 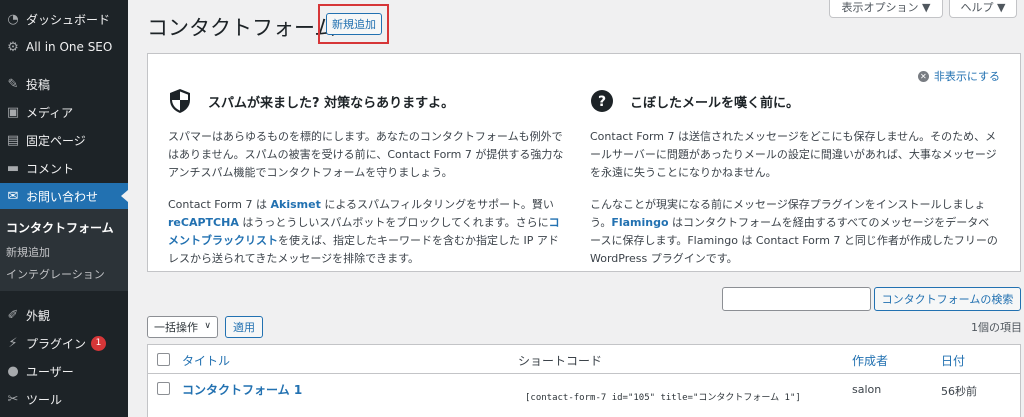 I want to click on sidebar-item-label: ユーザー, so click(x=50, y=371).